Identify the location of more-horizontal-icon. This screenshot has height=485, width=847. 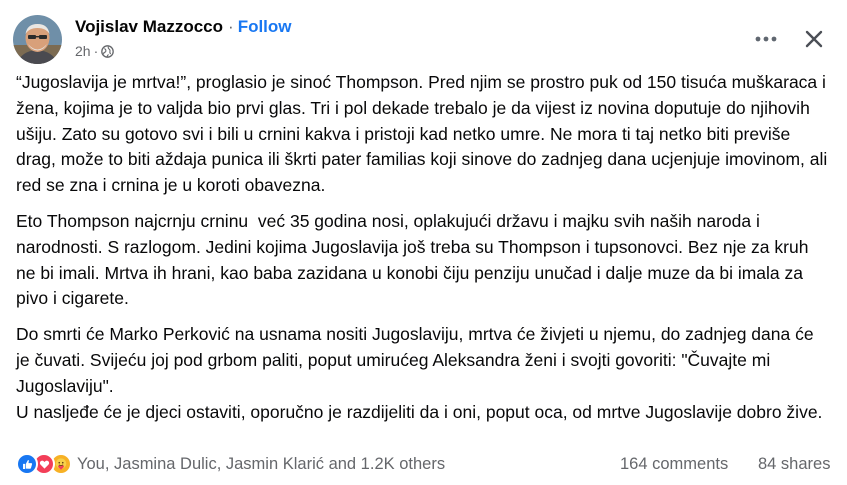
(766, 39).